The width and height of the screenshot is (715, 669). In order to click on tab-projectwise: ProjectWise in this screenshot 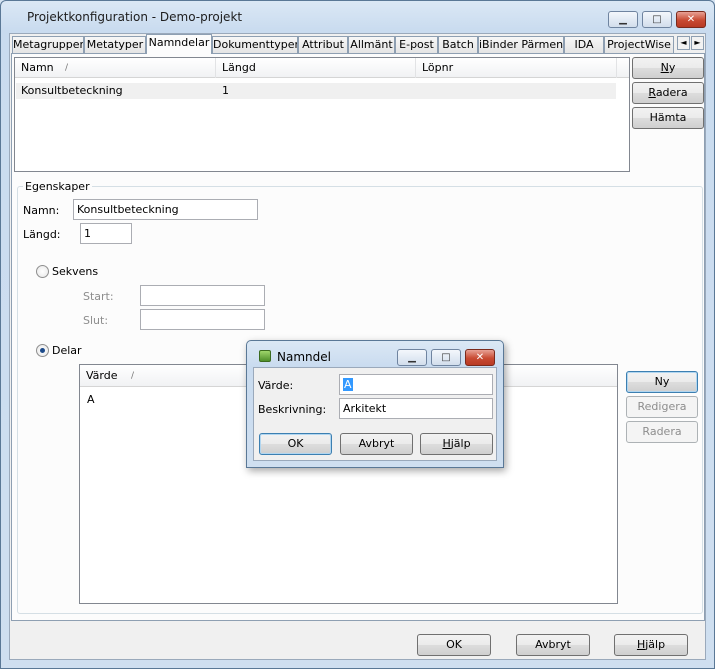, I will do `click(639, 45)`.